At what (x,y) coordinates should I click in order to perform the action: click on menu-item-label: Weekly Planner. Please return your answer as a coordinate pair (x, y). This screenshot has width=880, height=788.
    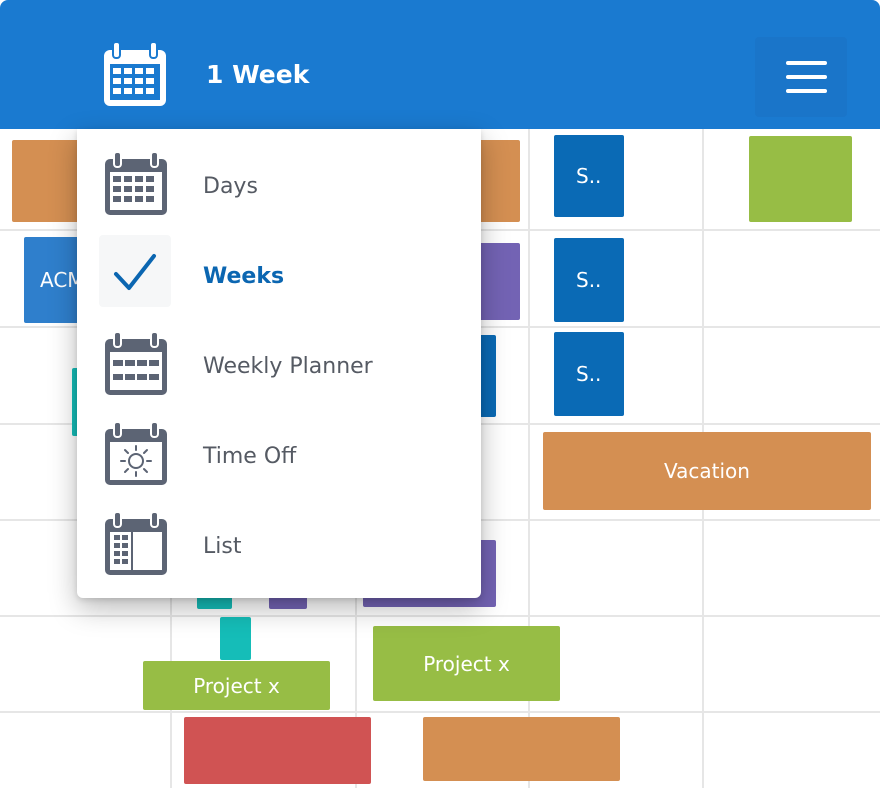
    Looking at the image, I should click on (288, 366).